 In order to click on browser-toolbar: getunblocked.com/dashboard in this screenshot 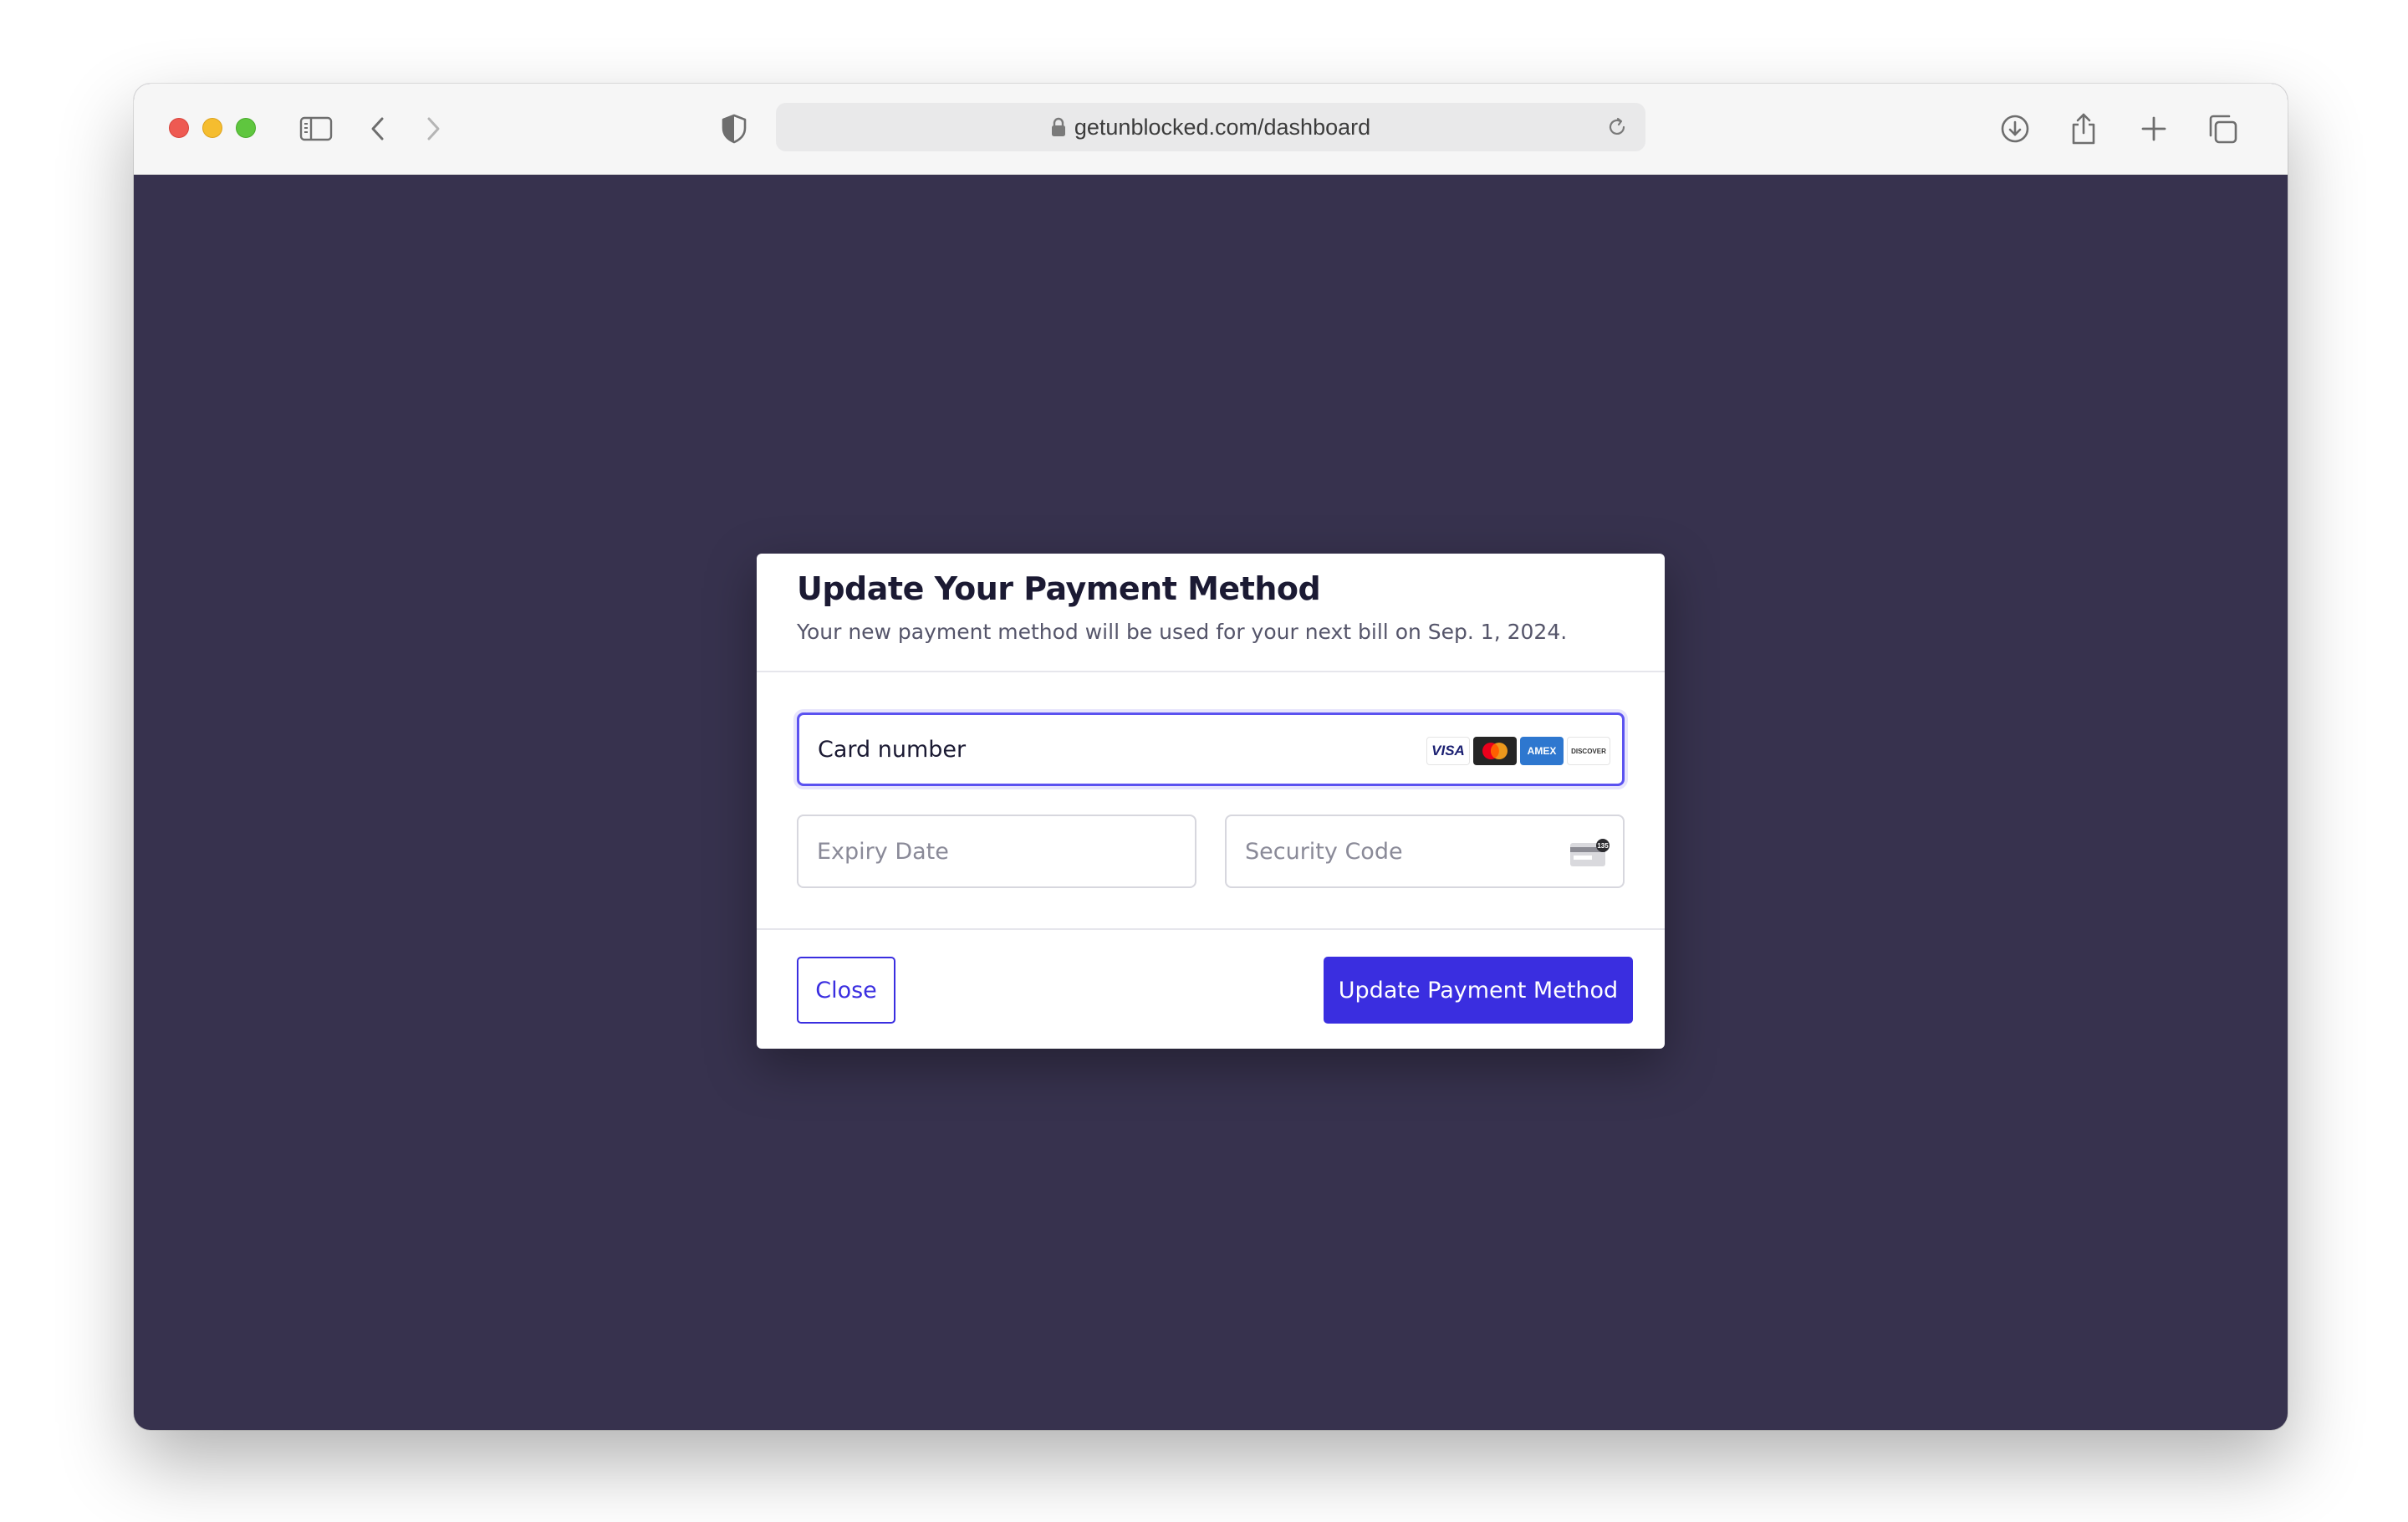, I will do `click(1211, 129)`.